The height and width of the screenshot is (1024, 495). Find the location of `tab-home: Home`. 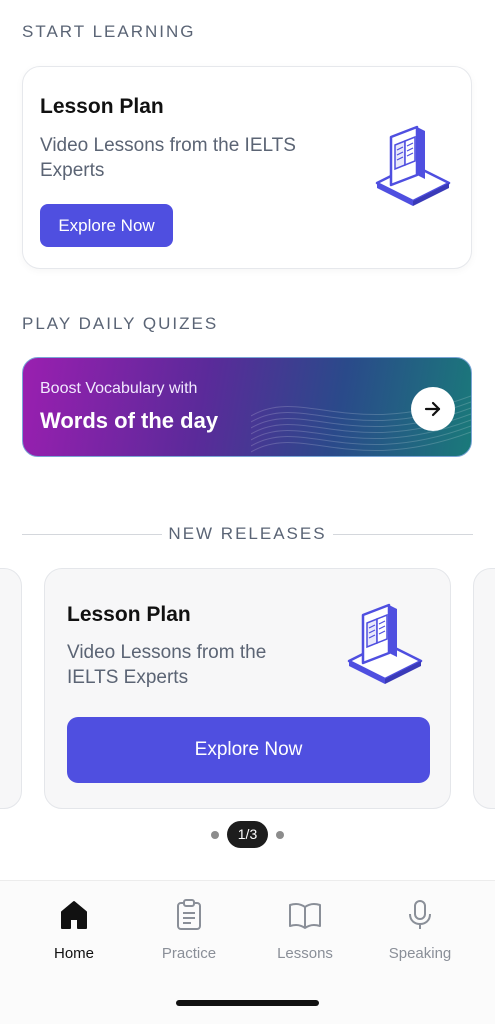

tab-home: Home is located at coordinates (74, 934).